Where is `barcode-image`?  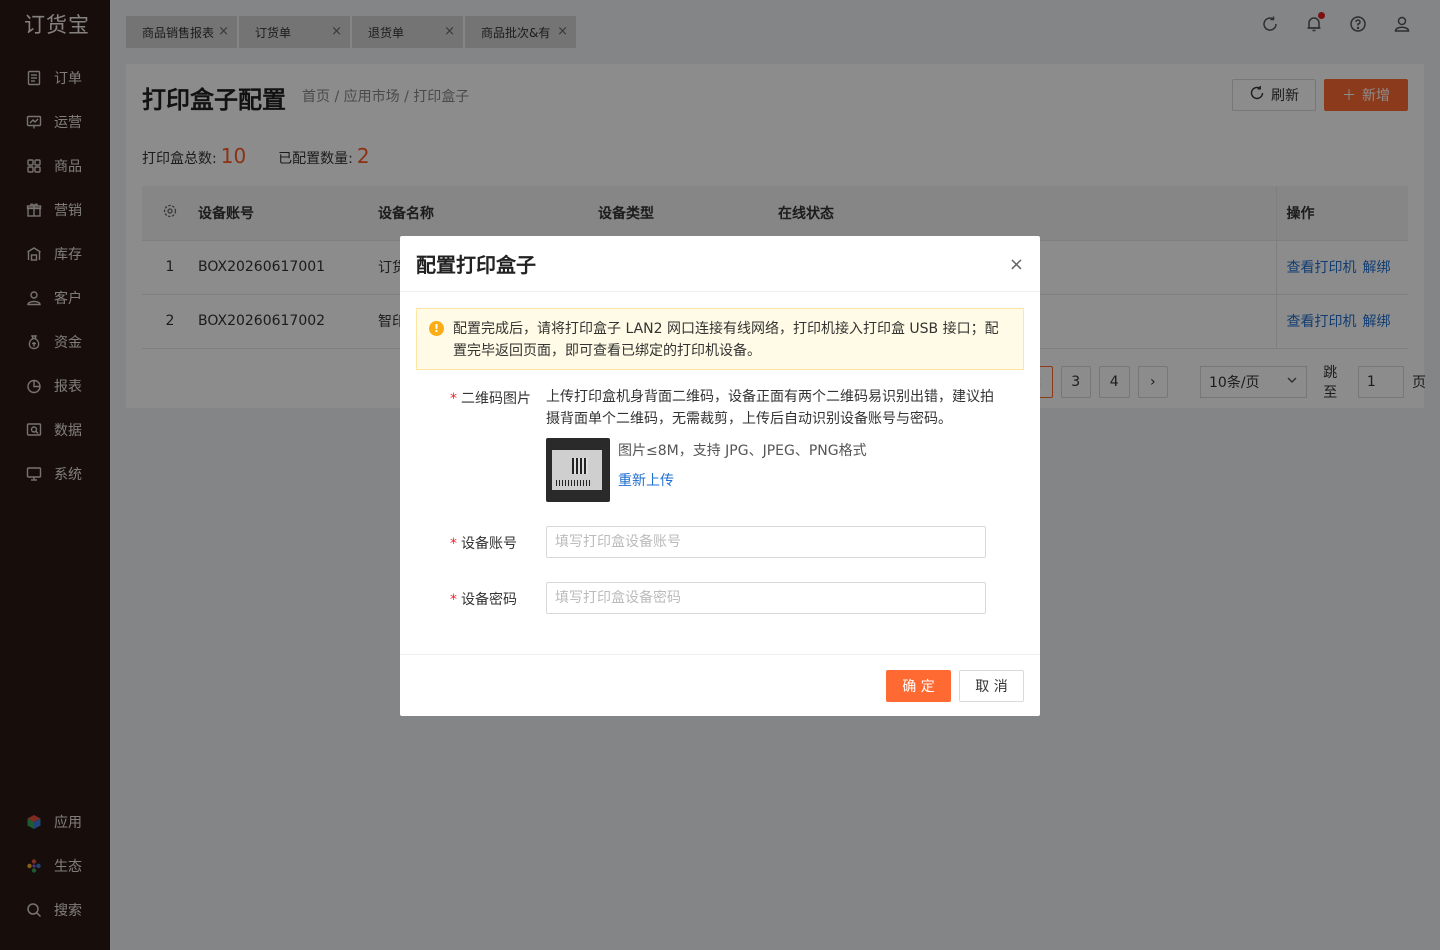 barcode-image is located at coordinates (574, 483).